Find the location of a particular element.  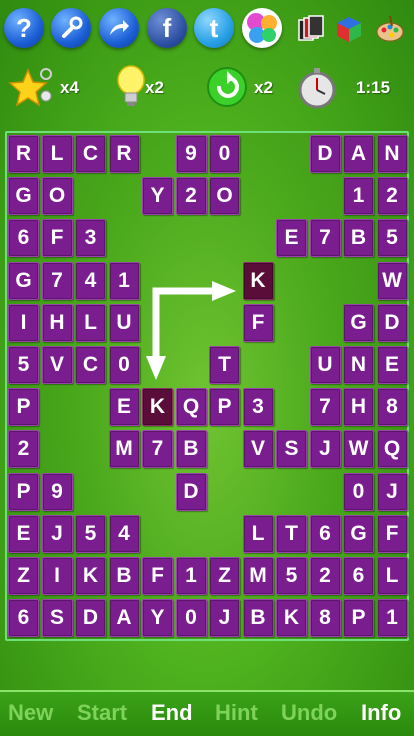

game-center-icon is located at coordinates (262, 28).